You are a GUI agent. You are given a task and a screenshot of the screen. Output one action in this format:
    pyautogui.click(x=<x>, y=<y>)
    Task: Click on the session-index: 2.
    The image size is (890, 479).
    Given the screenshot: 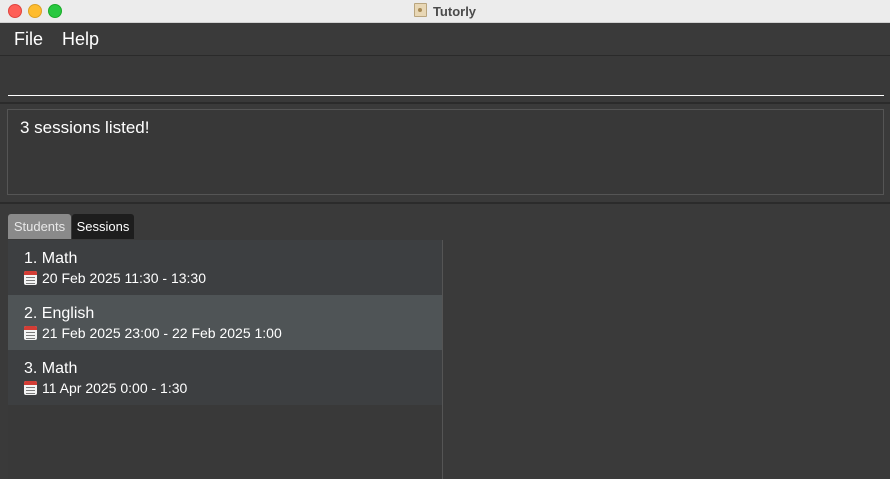 What is the action you would take?
    pyautogui.click(x=31, y=313)
    